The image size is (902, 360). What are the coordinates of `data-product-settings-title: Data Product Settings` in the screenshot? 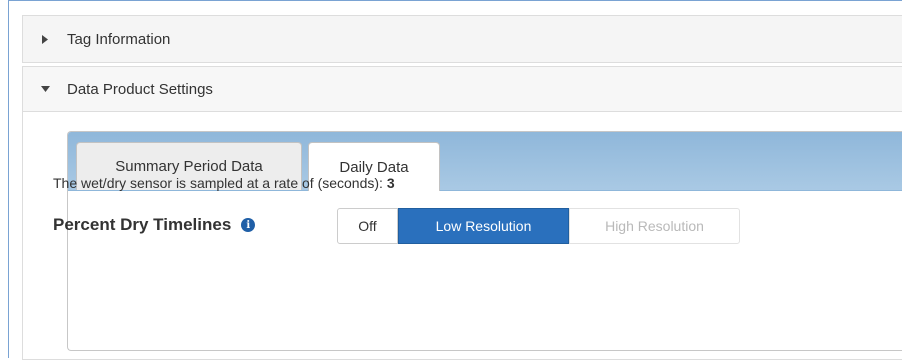 It's located at (140, 89).